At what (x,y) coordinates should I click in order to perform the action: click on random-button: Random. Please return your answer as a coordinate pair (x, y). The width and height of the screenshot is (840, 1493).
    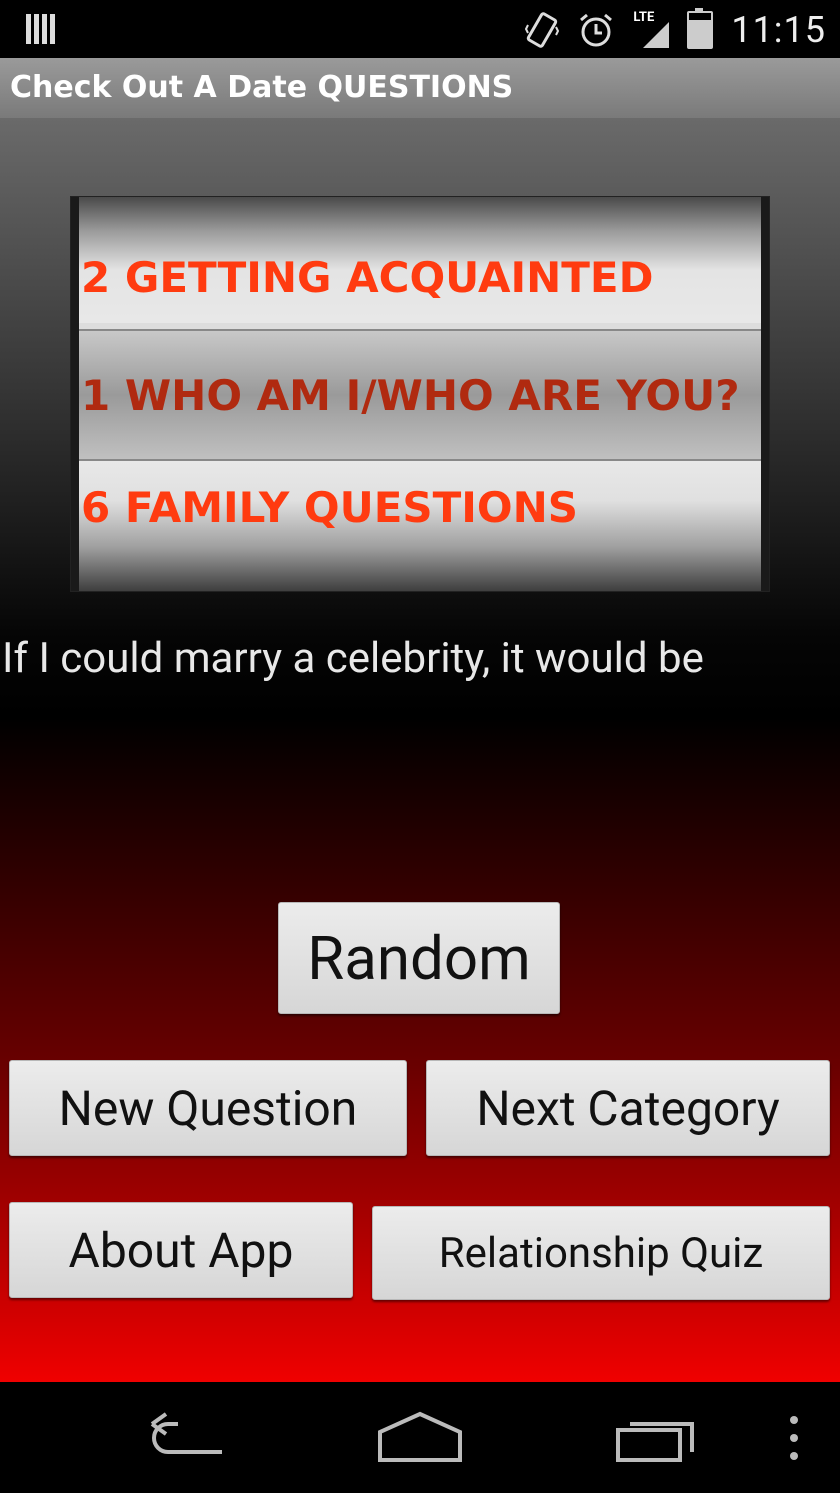
    Looking at the image, I should click on (419, 958).